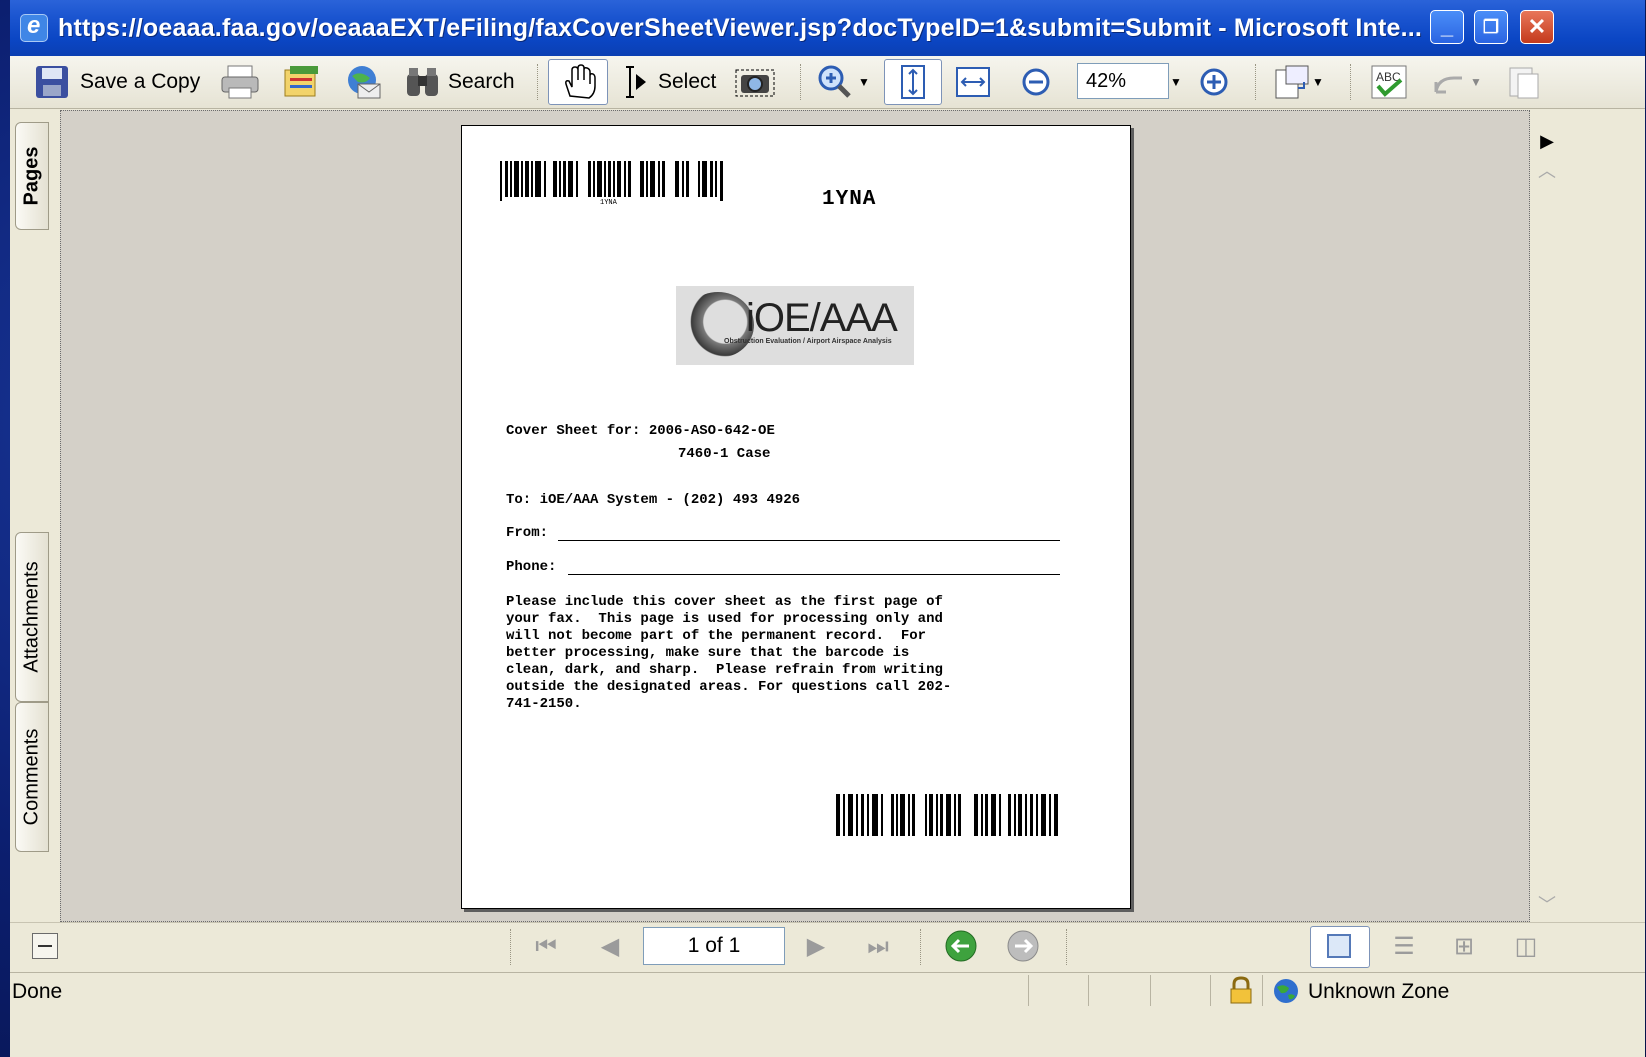 The height and width of the screenshot is (1057, 1646). I want to click on restore-icon: ❐, so click(1491, 27).